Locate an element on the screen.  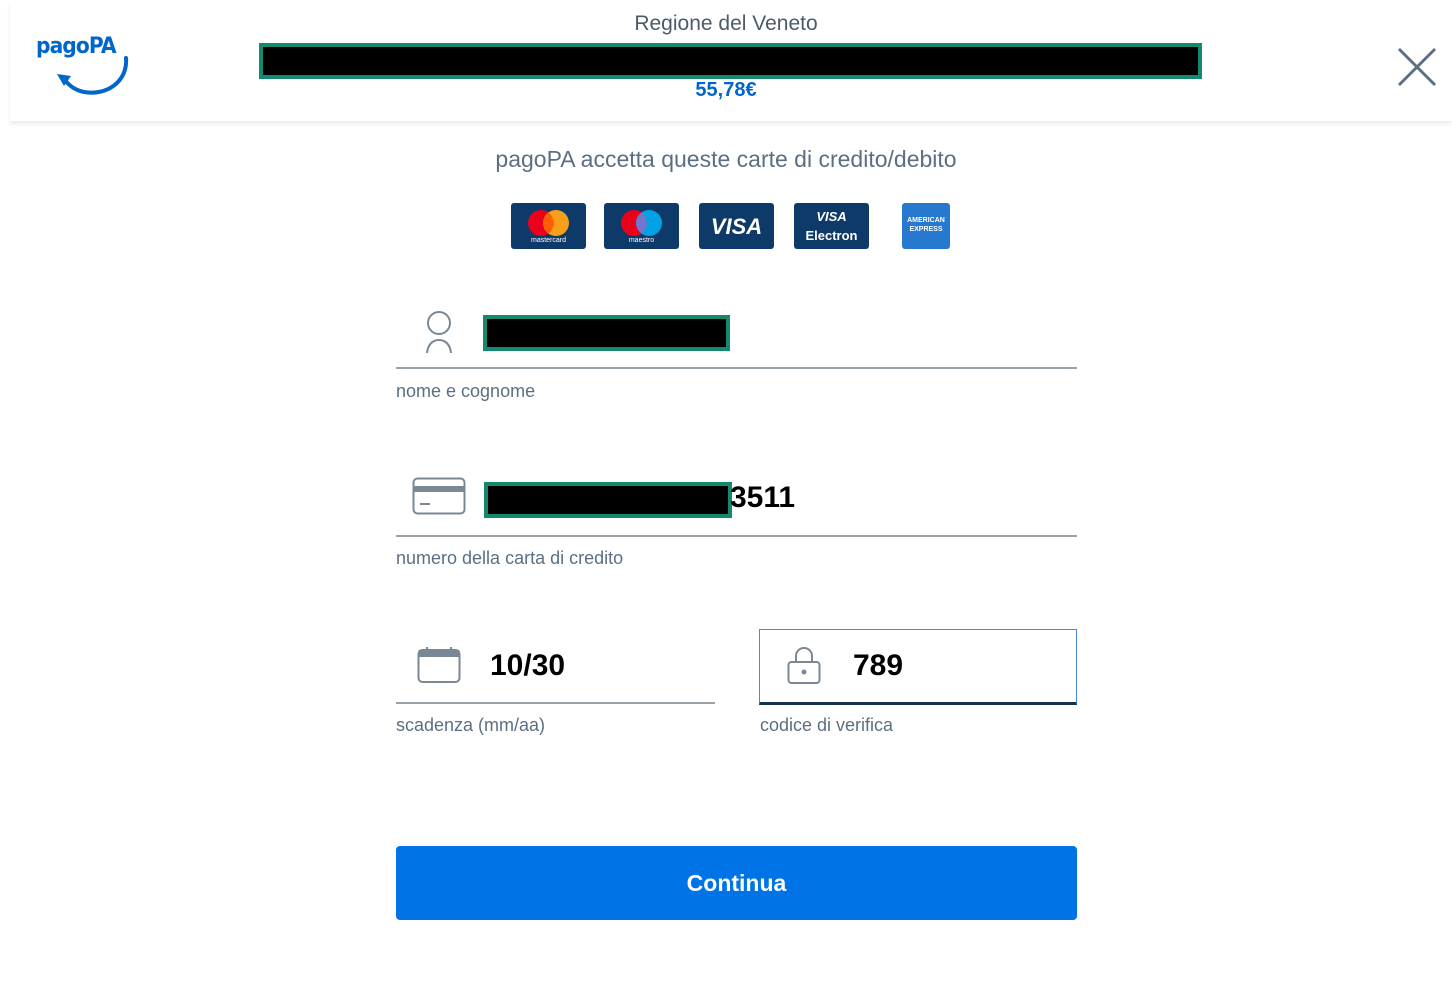
visa-label: VISA is located at coordinates (736, 226).